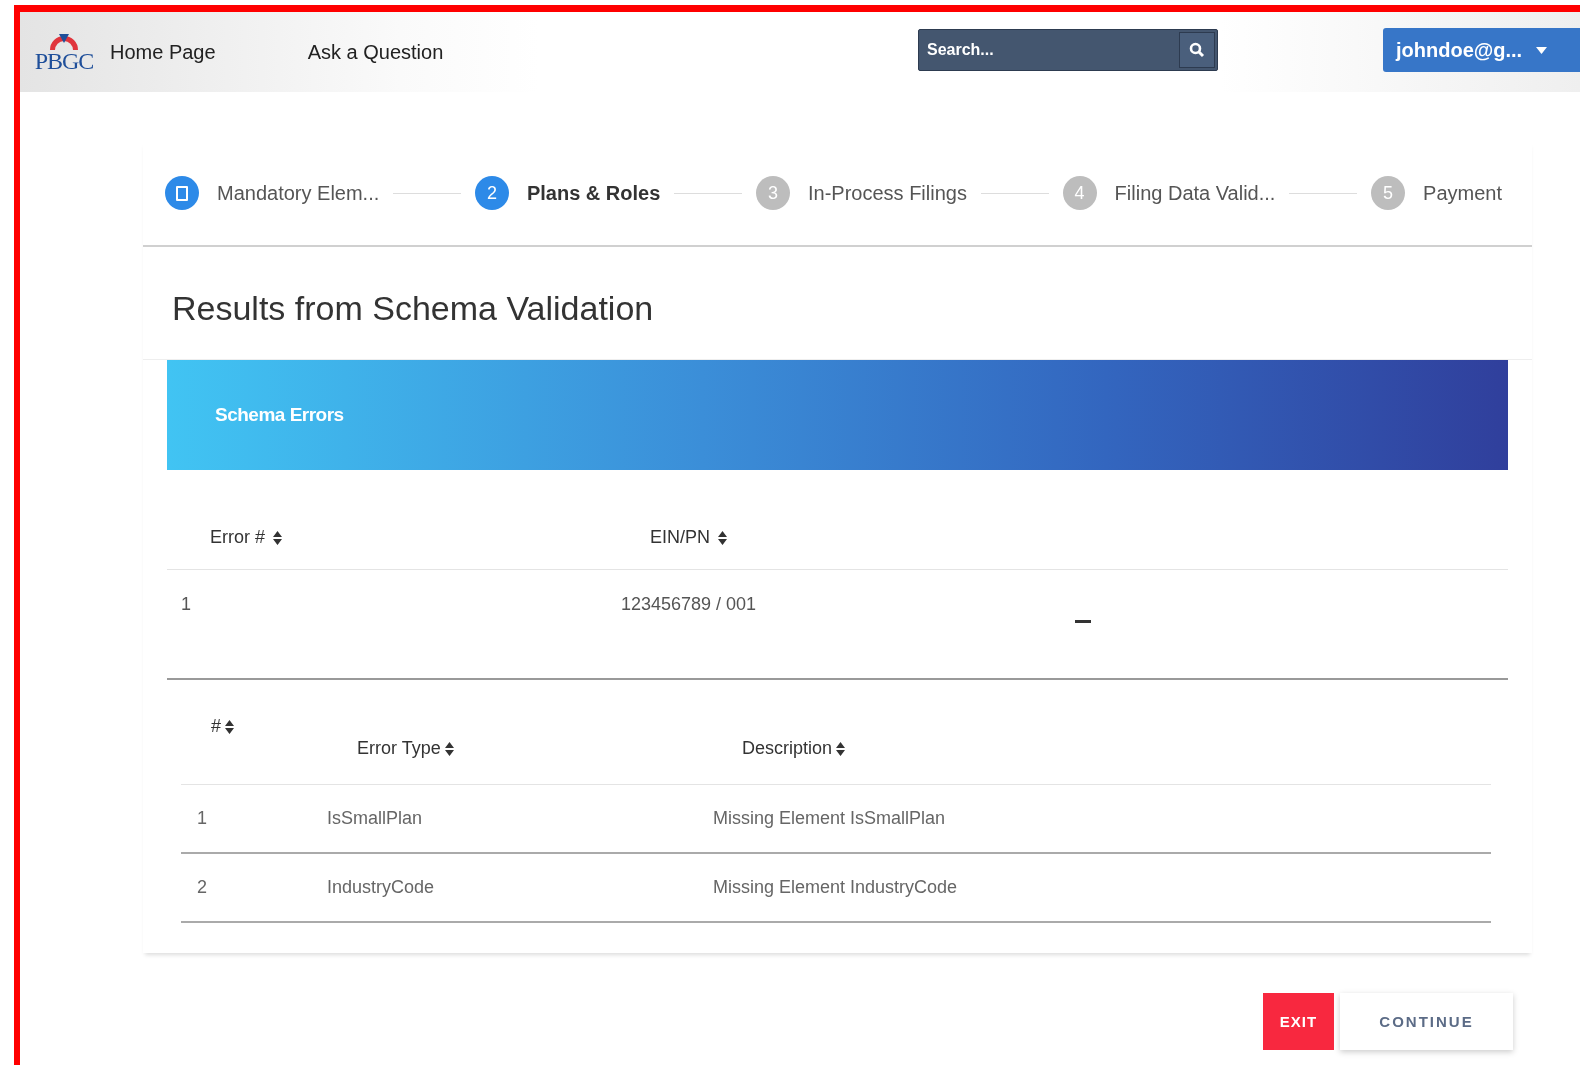  Describe the element at coordinates (405, 748) in the screenshot. I see `column-header: Error Type` at that location.